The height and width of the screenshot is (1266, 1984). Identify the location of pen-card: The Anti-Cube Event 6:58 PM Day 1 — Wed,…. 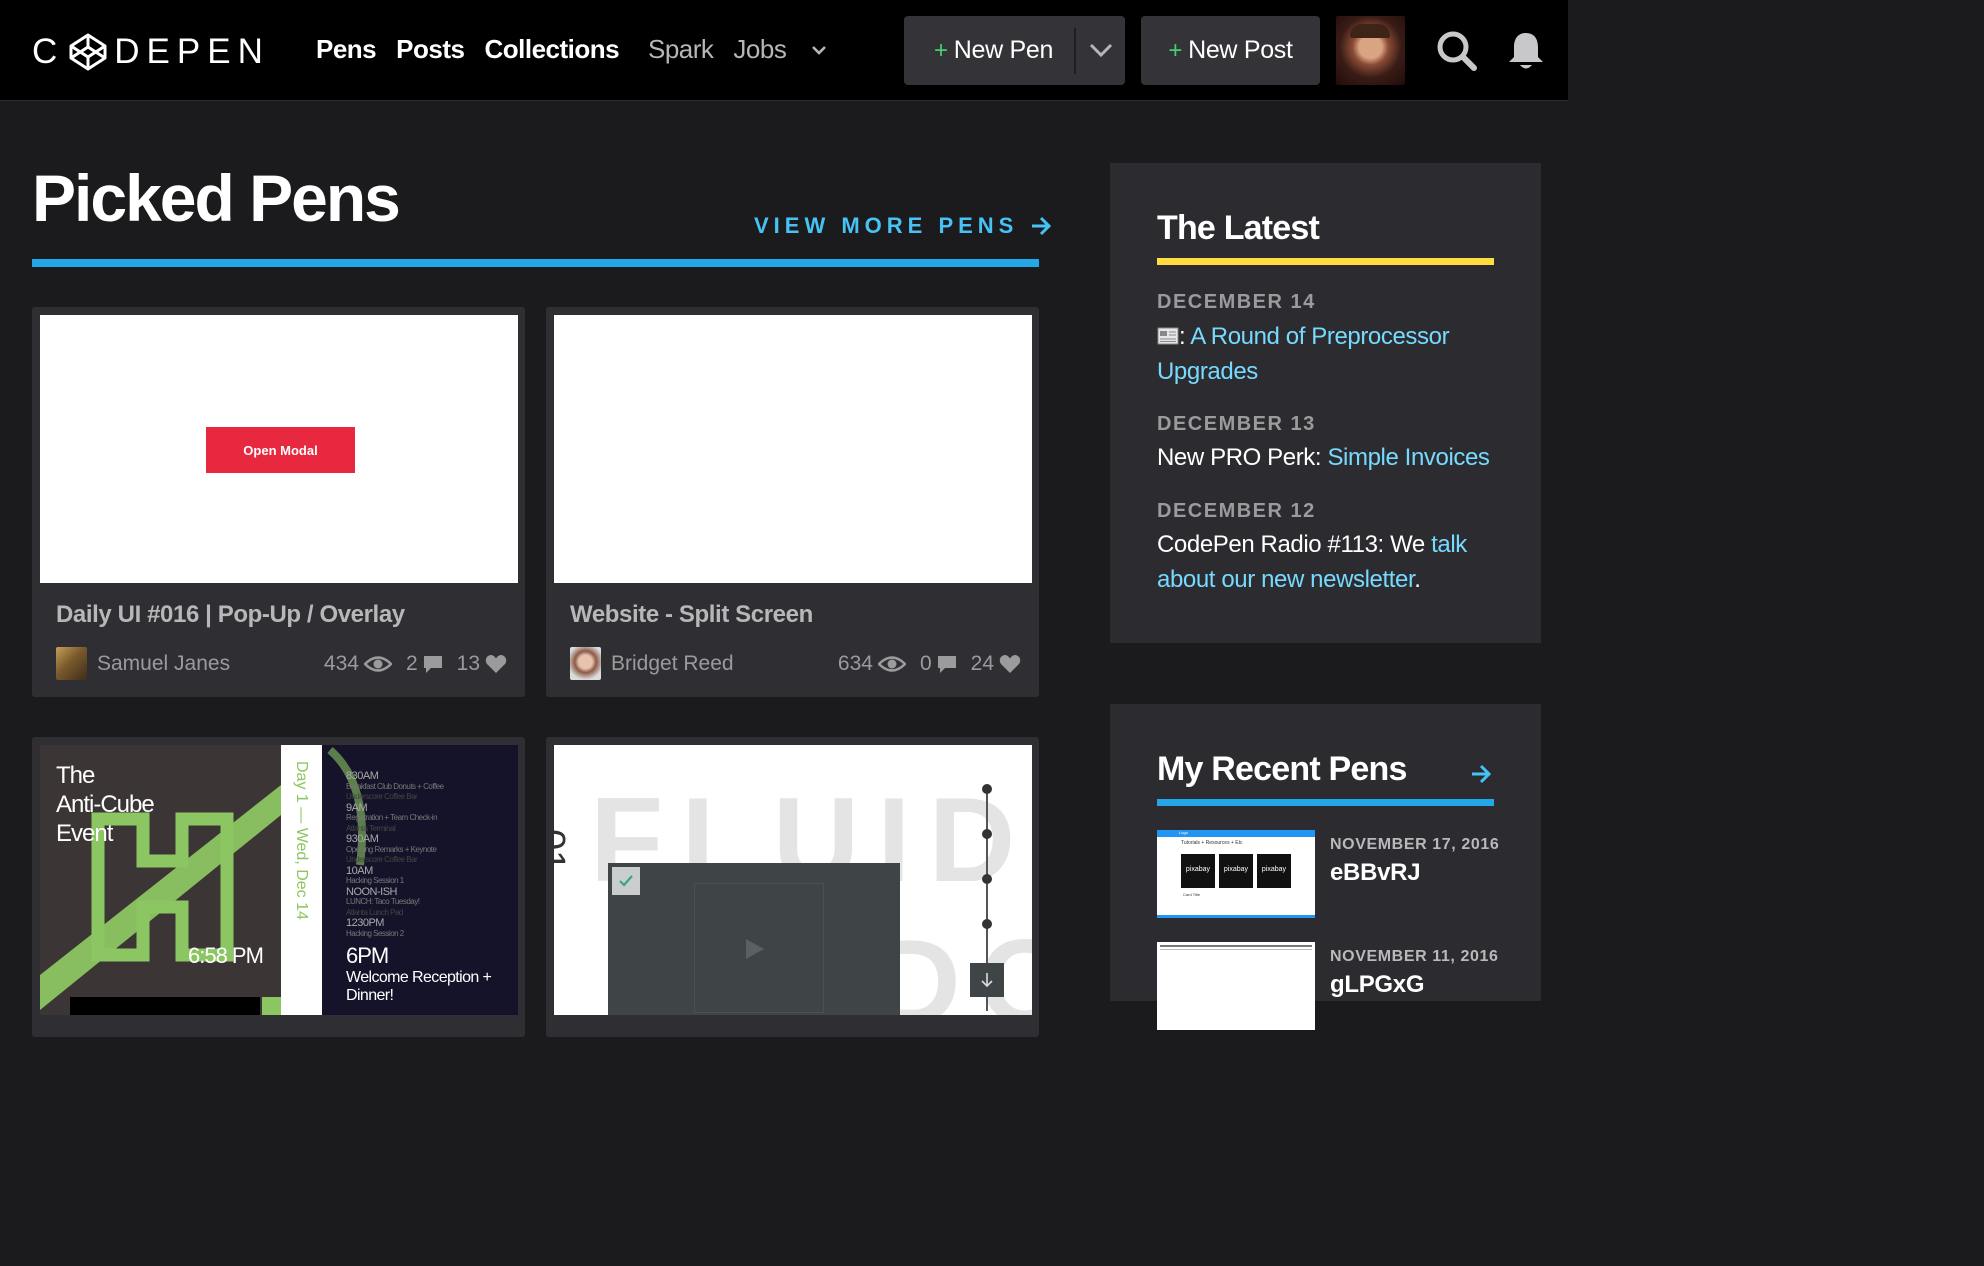
(278, 887).